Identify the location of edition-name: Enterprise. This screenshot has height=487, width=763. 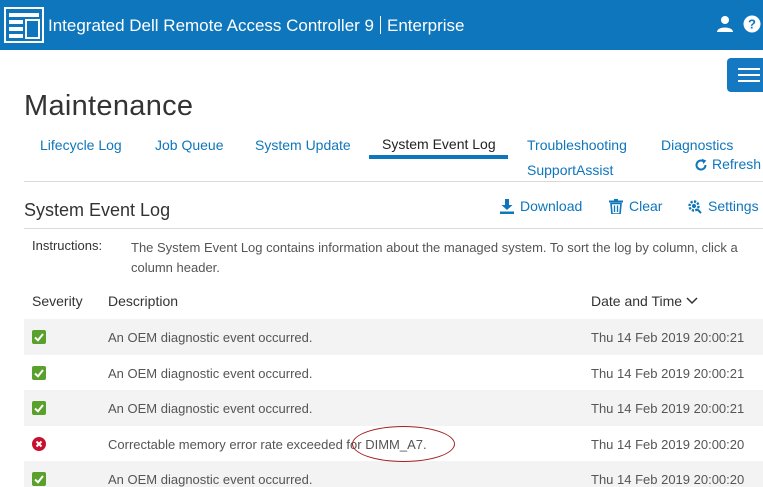
(426, 25).